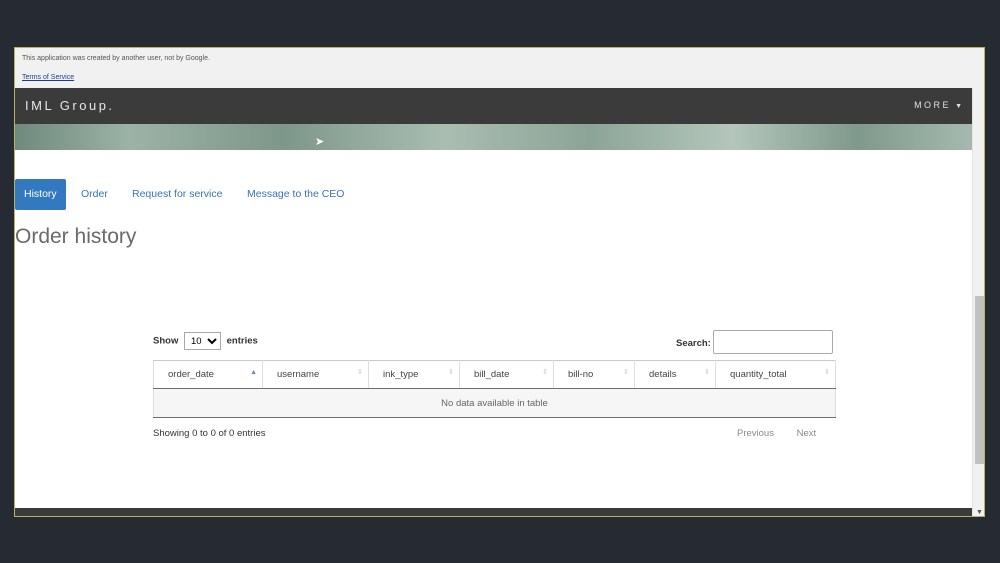 The width and height of the screenshot is (1000, 563). What do you see at coordinates (94, 194) in the screenshot?
I see `tab-order: Order` at bounding box center [94, 194].